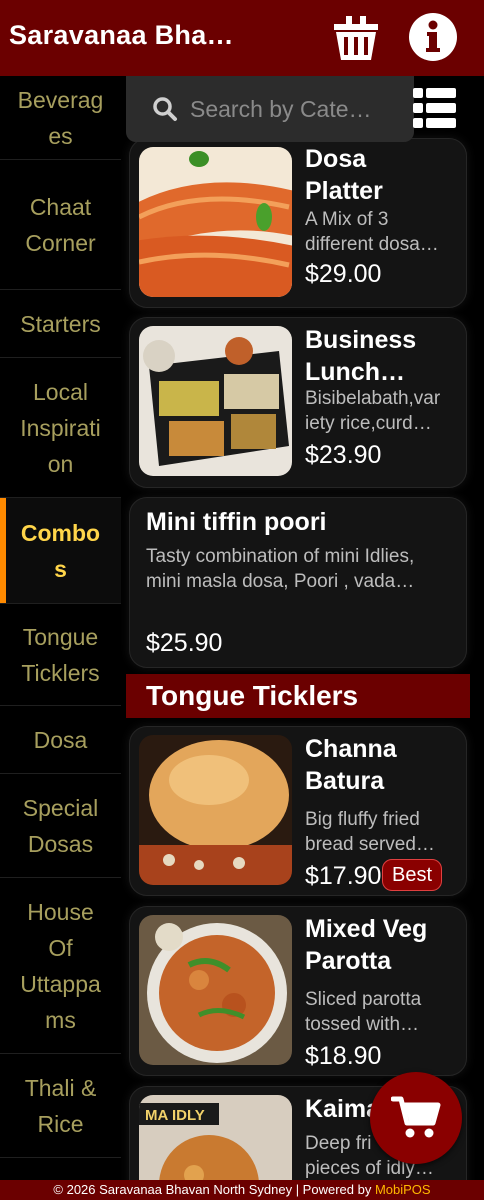 The width and height of the screenshot is (484, 1200). Describe the element at coordinates (60, 551) in the screenshot. I see `category-combos: Combo s` at that location.